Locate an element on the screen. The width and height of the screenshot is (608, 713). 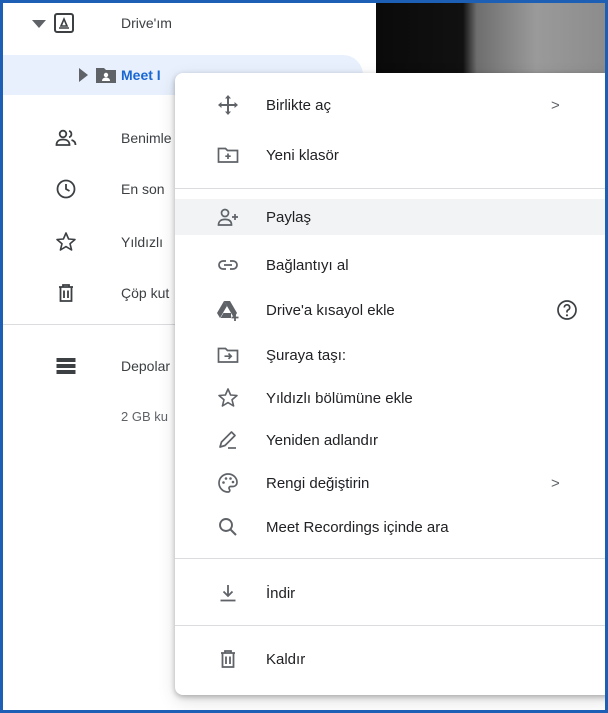
menu-label-download: İndir is located at coordinates (281, 593).